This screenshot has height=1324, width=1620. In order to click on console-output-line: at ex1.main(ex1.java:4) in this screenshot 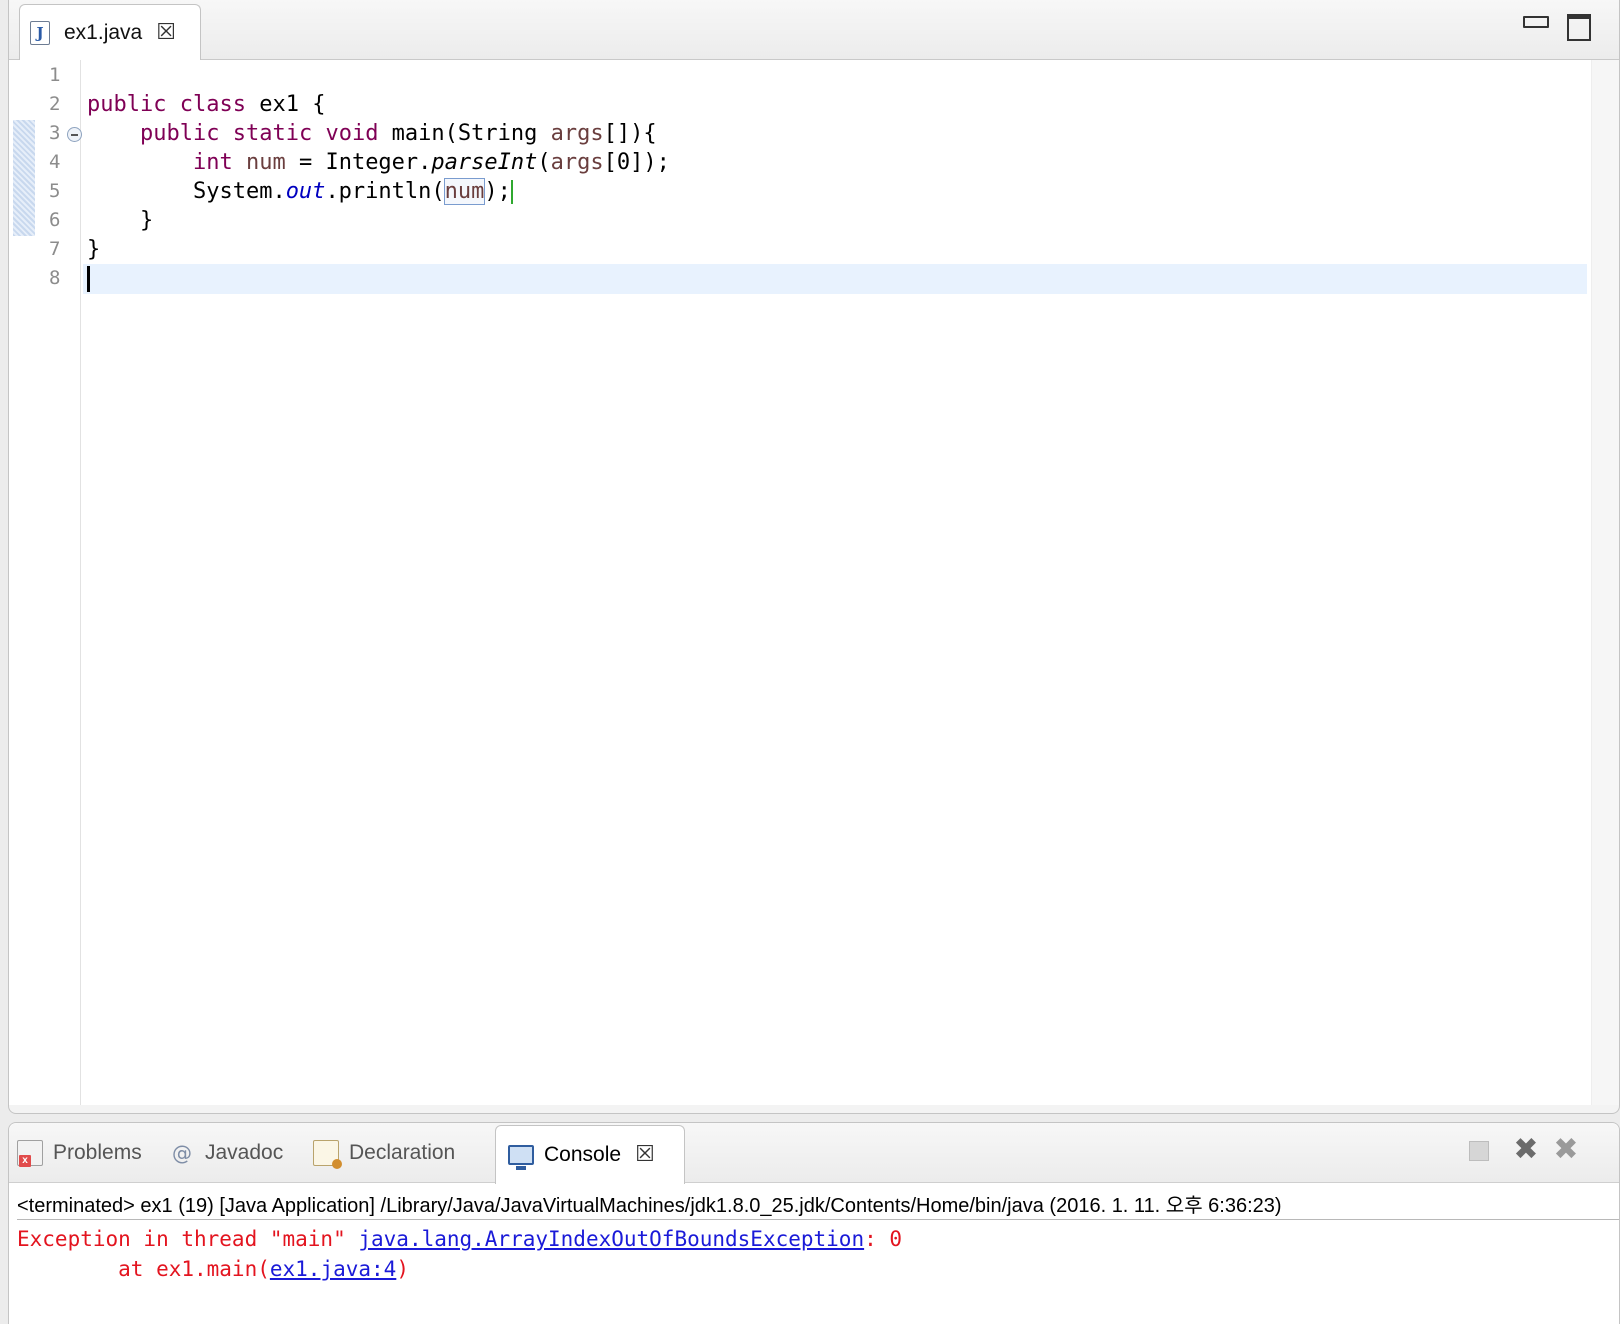, I will do `click(213, 1269)`.